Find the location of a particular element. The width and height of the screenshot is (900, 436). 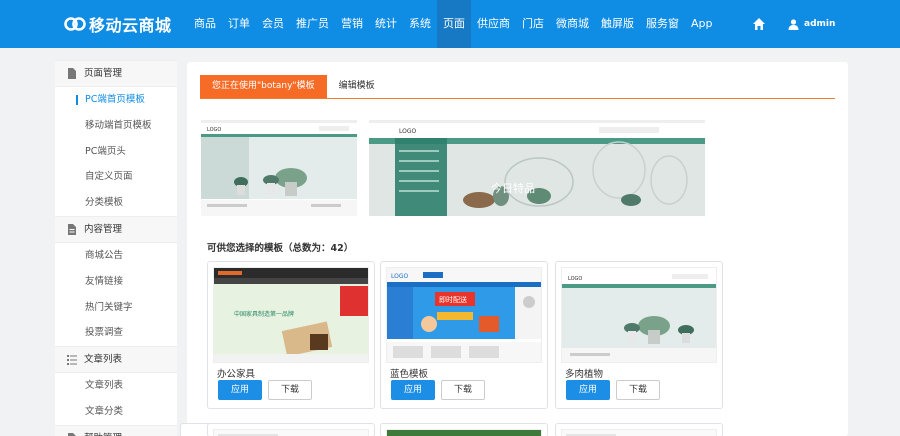

sidebar-group-title: 页面管理 is located at coordinates (103, 73).